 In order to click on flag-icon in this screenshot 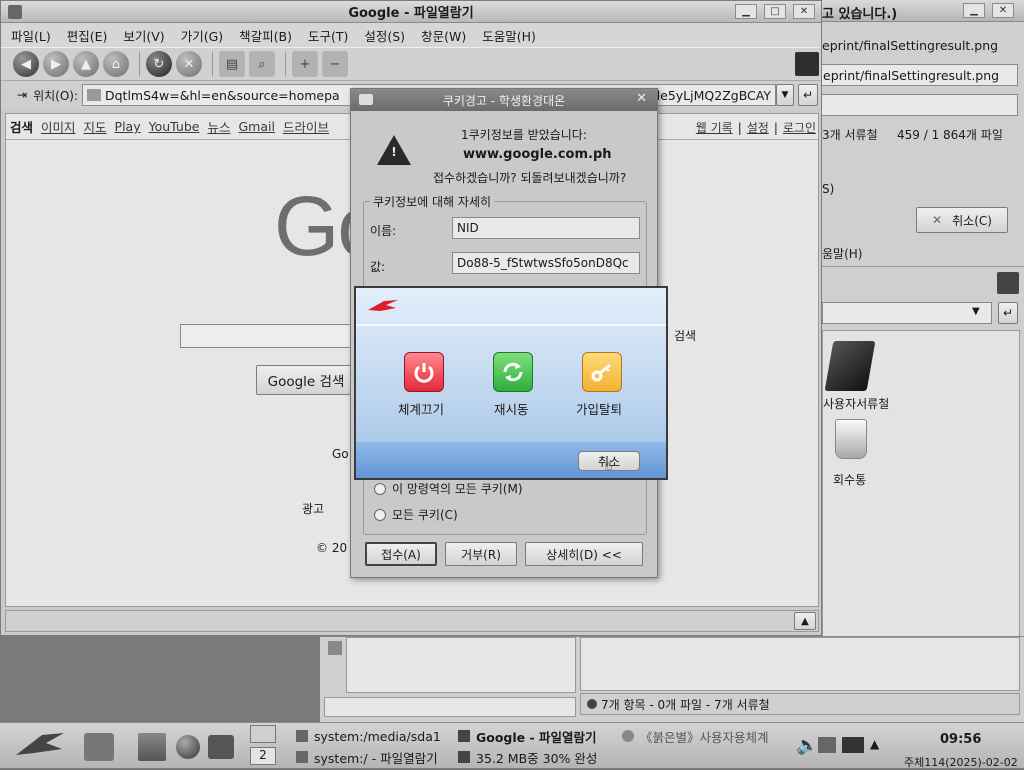, I will do `click(853, 745)`.